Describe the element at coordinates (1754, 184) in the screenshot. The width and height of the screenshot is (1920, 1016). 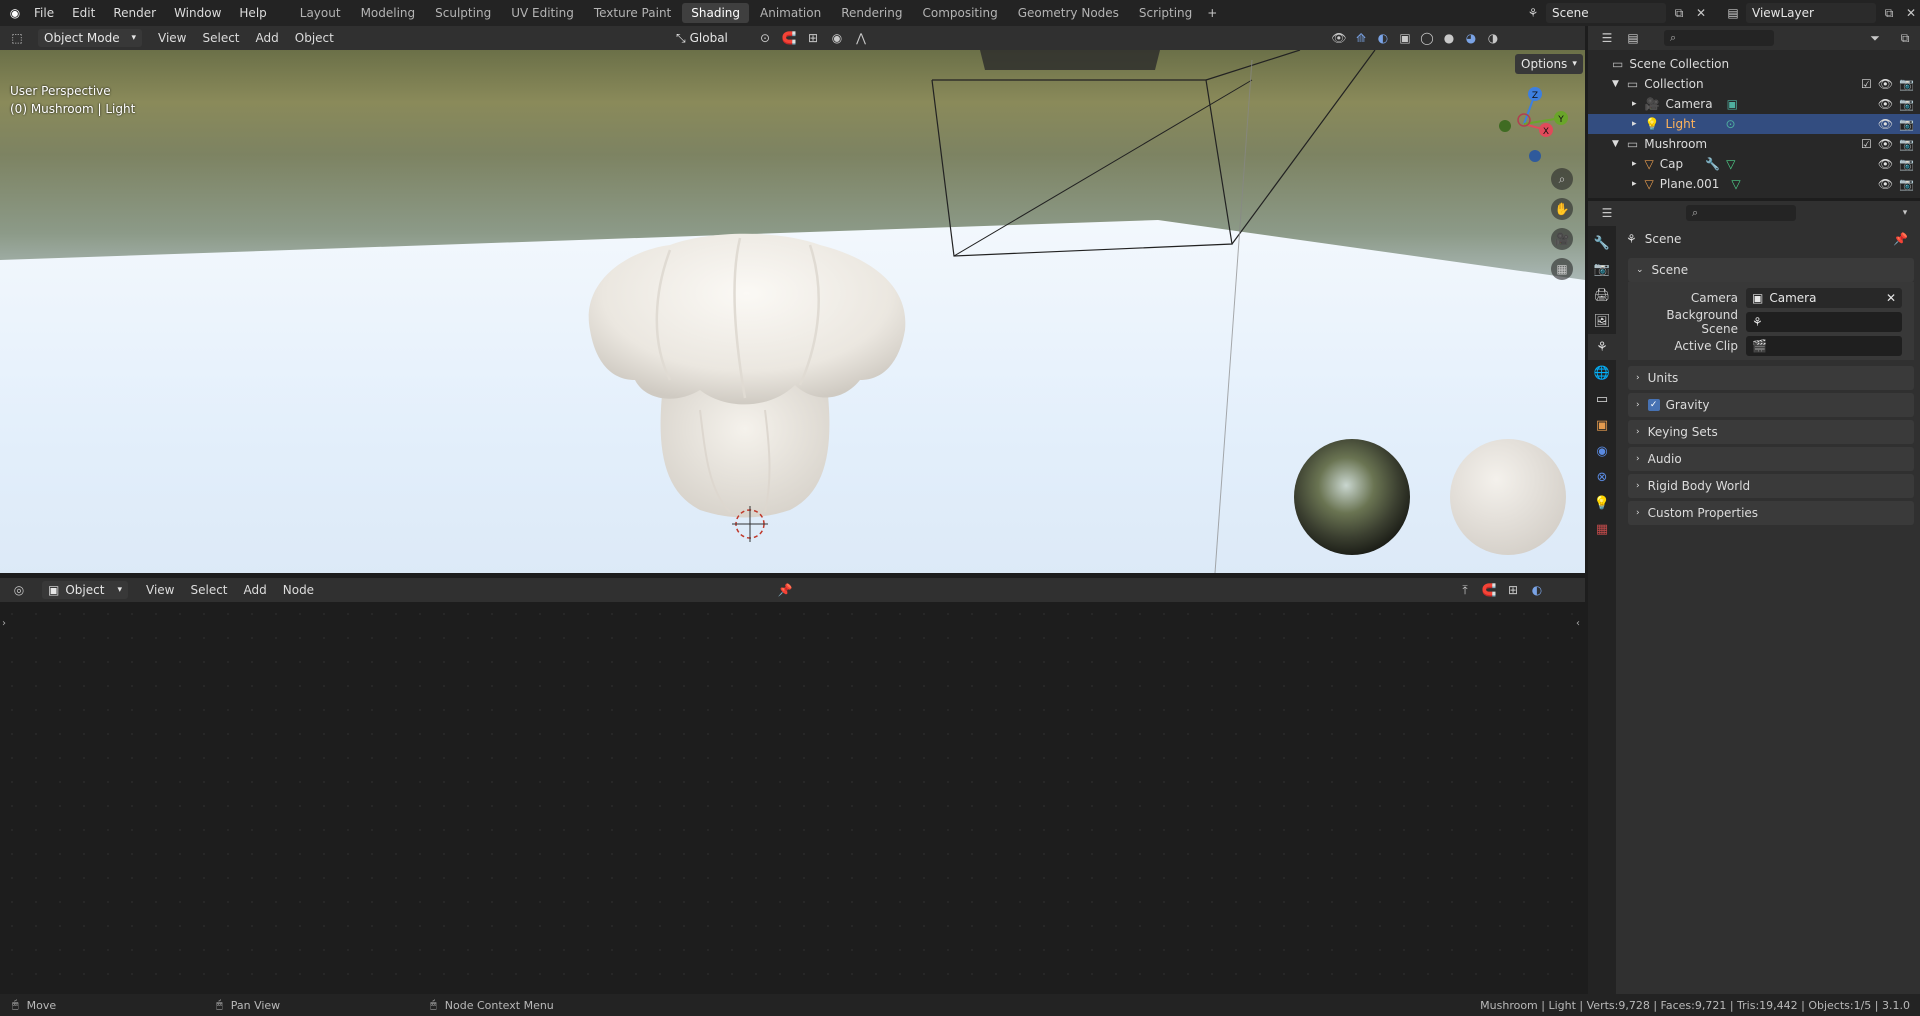
I see `outliner-row-plane: ▸ ▽ Plane.001 ▽ 👁 📷` at that location.